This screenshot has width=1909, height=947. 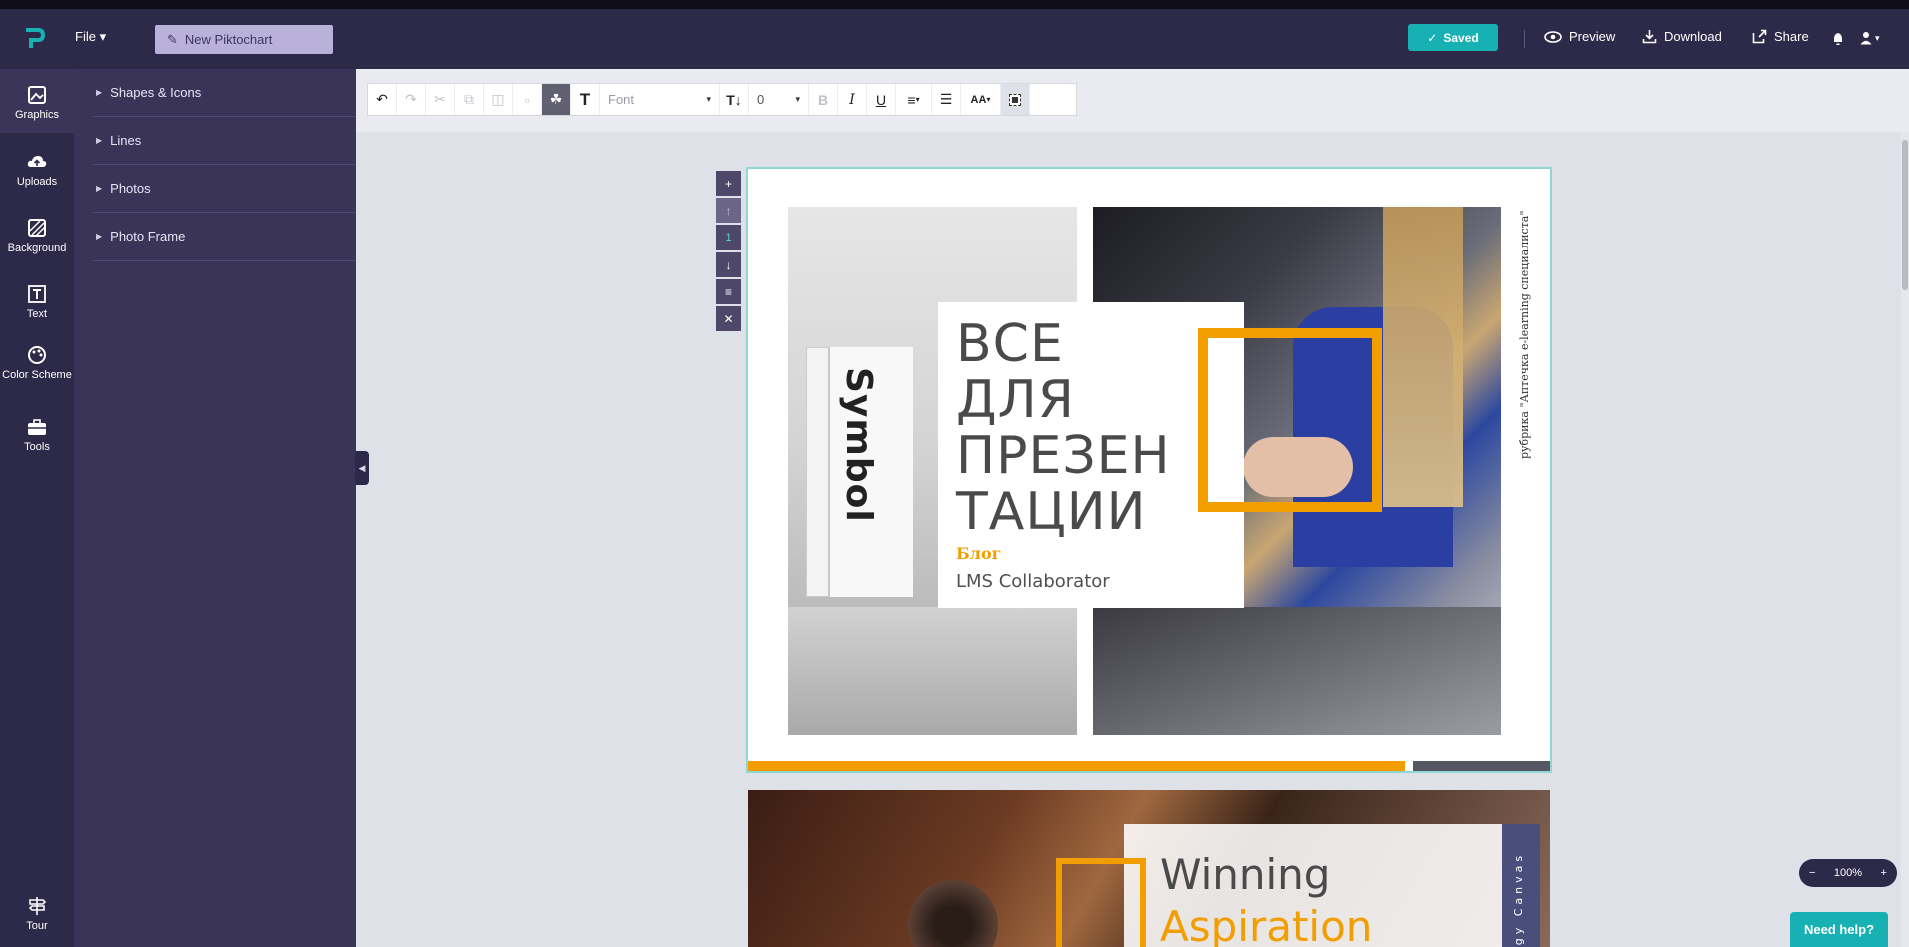 What do you see at coordinates (779, 99) in the screenshot?
I see `font-size-select: 0 ▾` at bounding box center [779, 99].